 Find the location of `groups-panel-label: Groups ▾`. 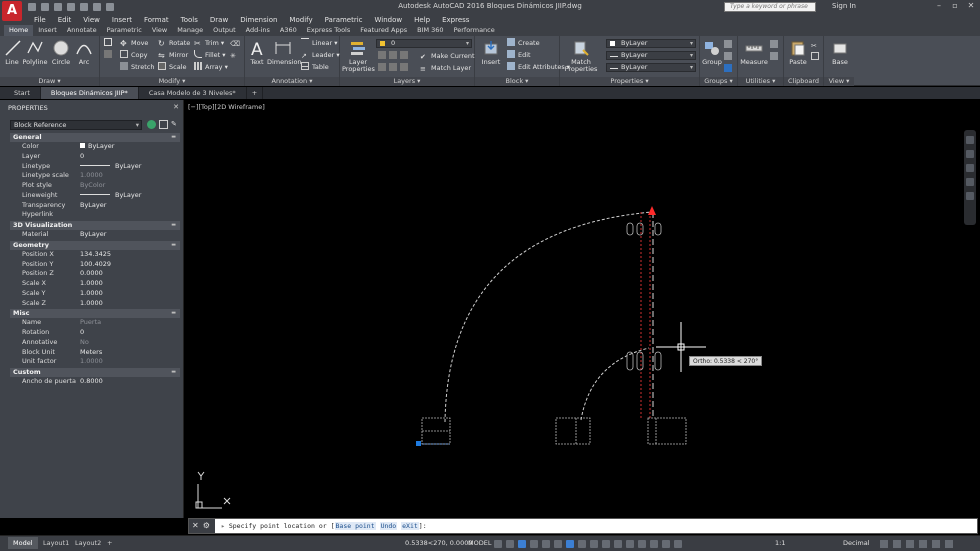

groups-panel-label: Groups ▾ is located at coordinates (718, 81).